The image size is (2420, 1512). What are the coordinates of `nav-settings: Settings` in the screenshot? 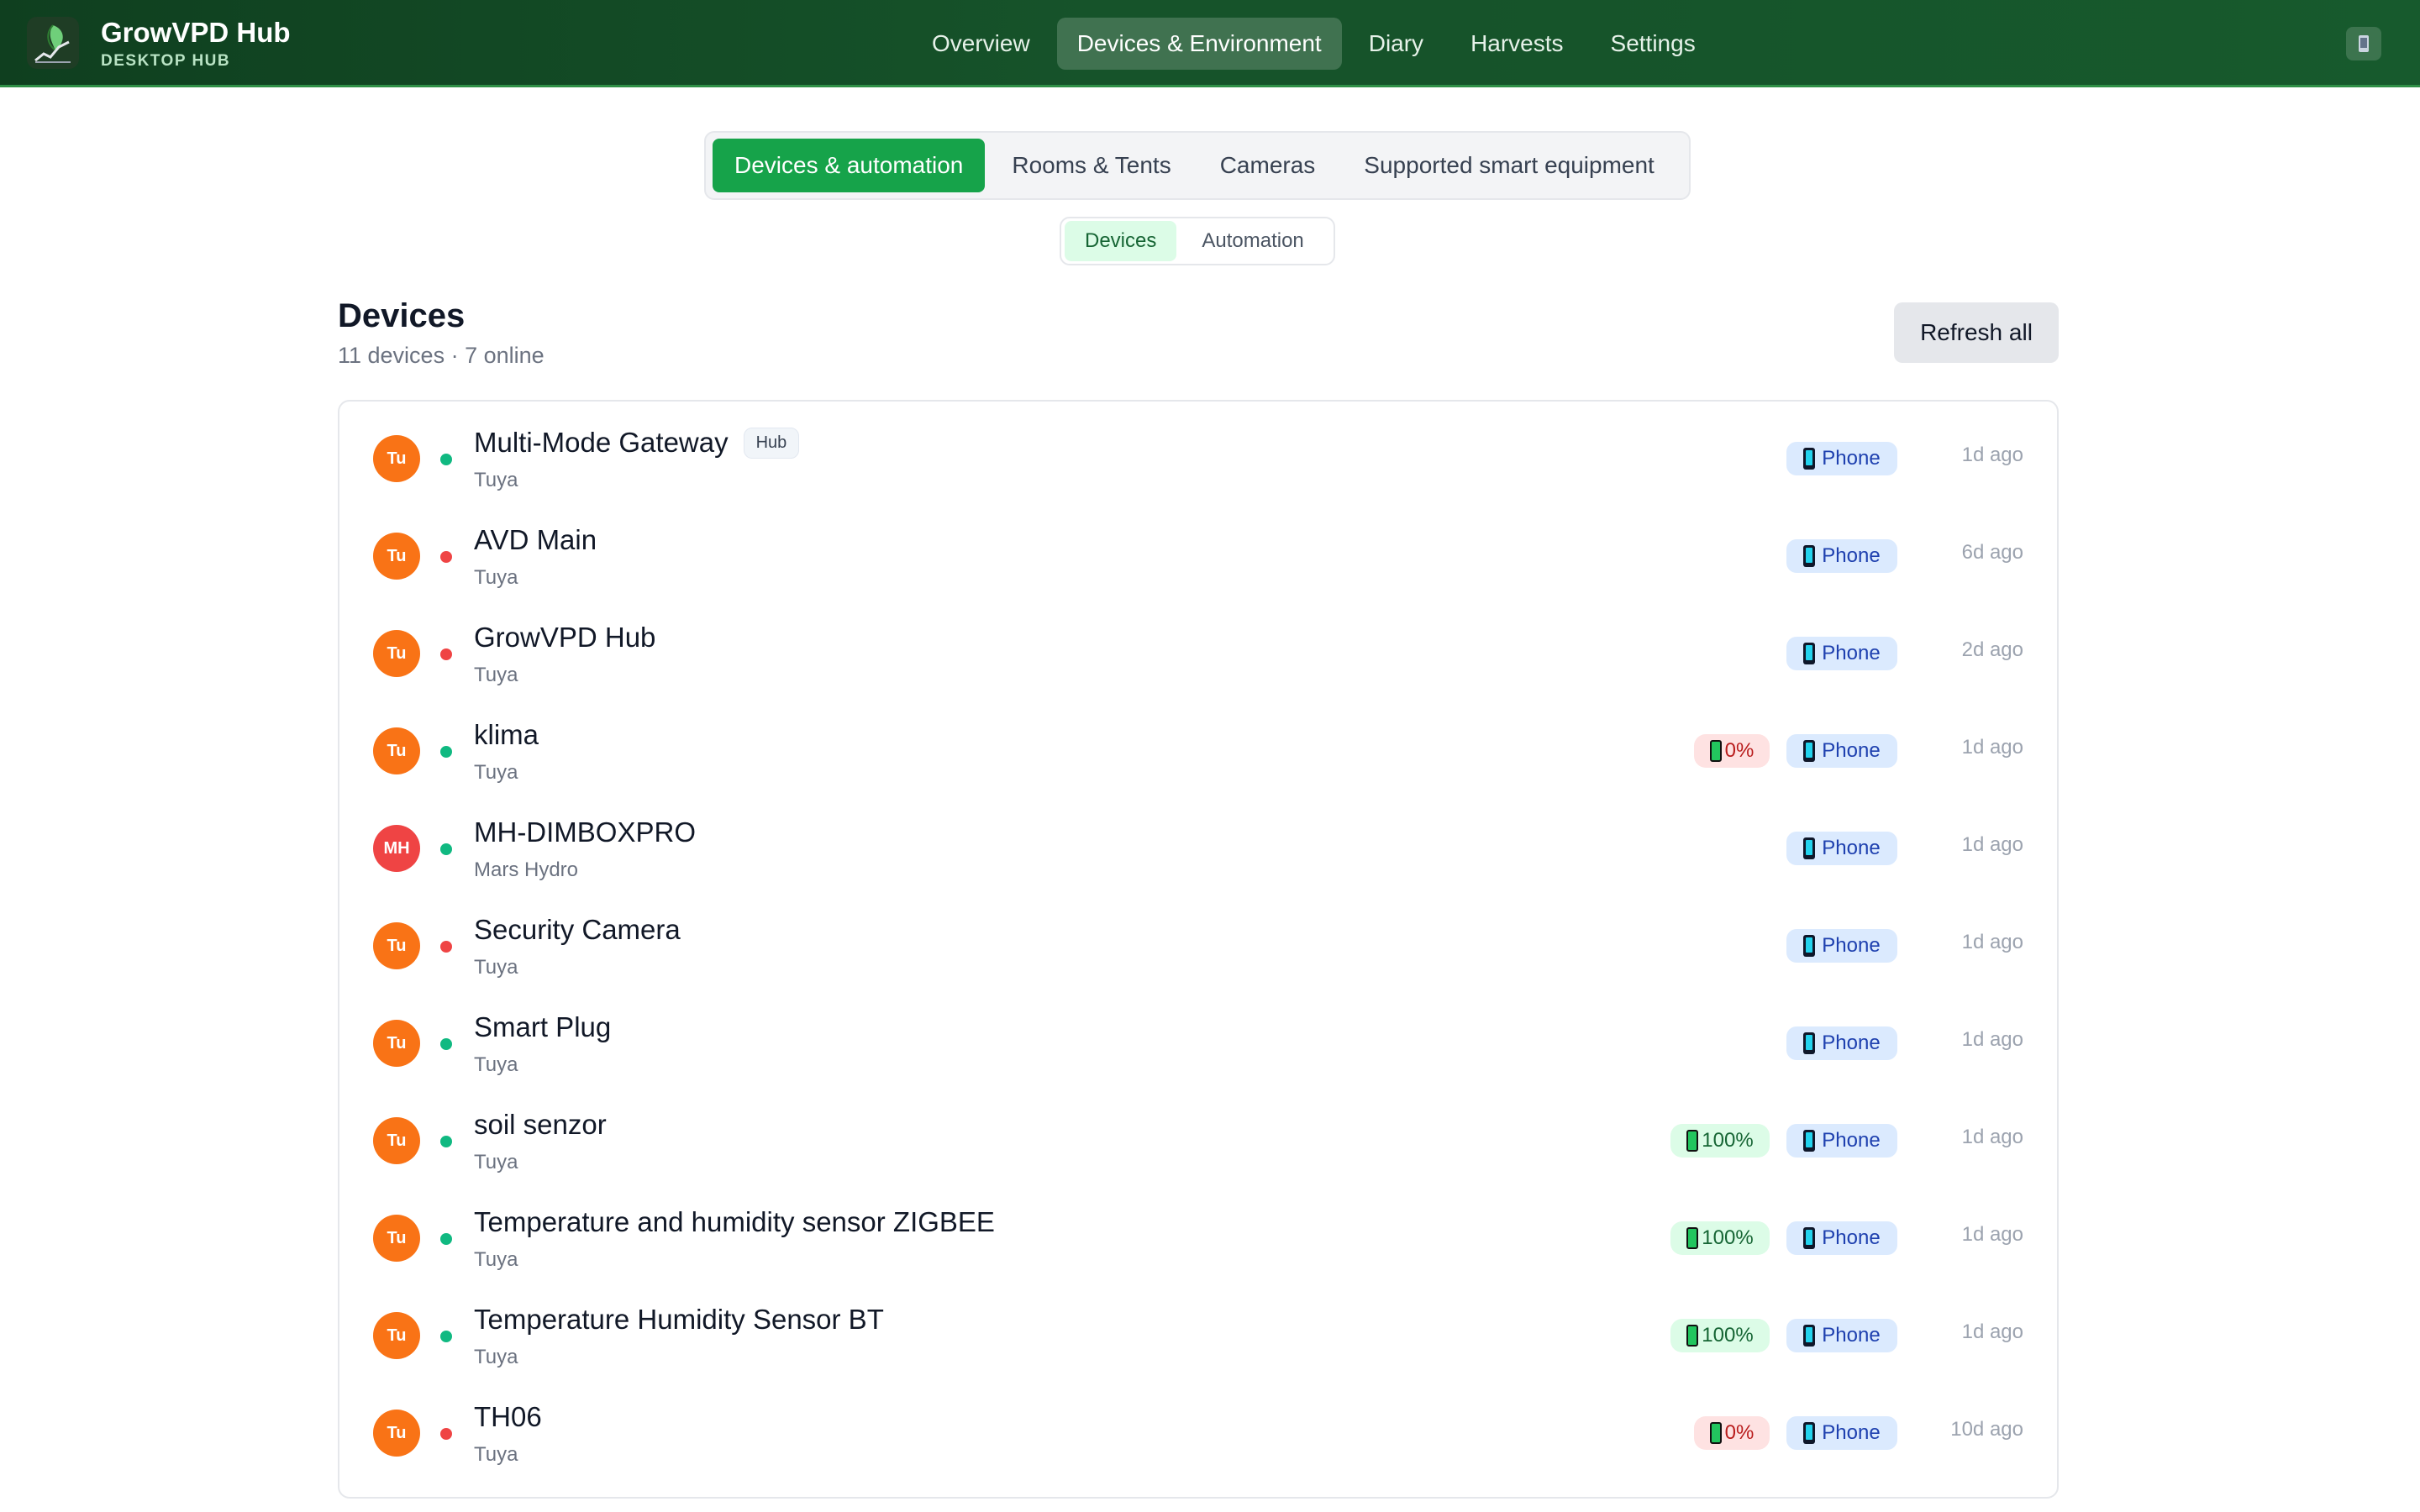 It's located at (1653, 44).